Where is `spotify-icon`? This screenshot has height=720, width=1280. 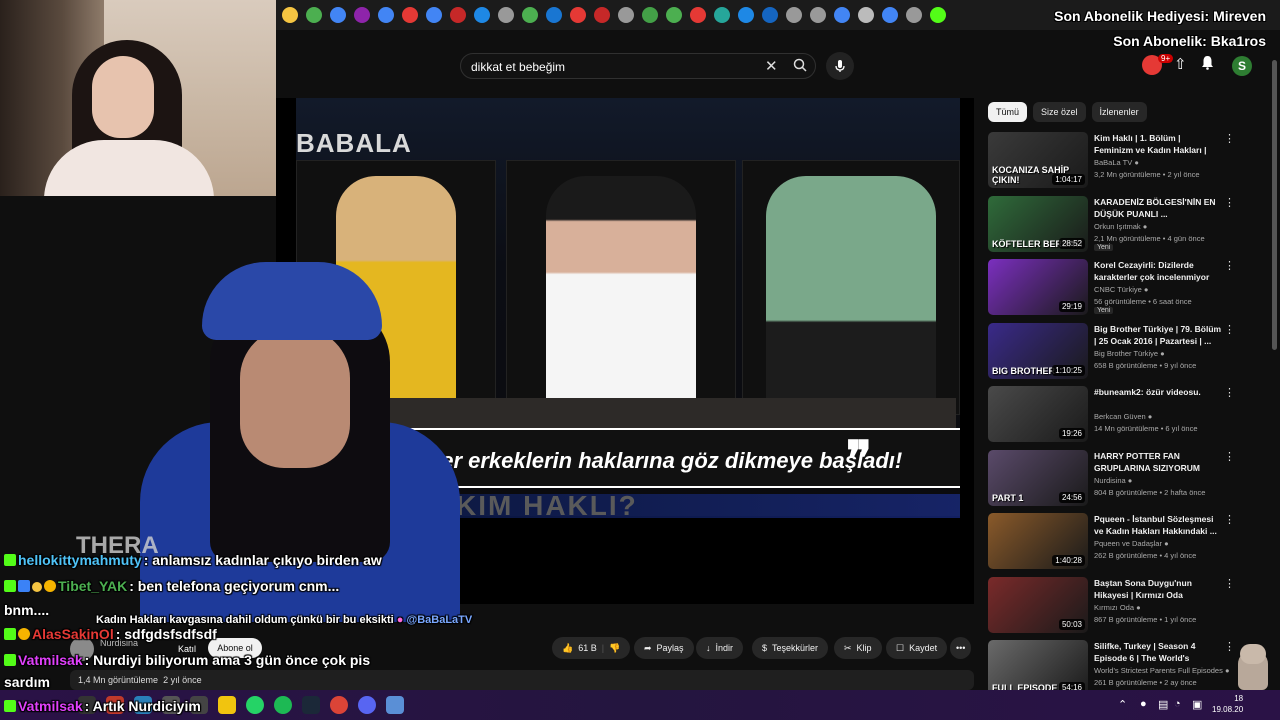 spotify-icon is located at coordinates (283, 705).